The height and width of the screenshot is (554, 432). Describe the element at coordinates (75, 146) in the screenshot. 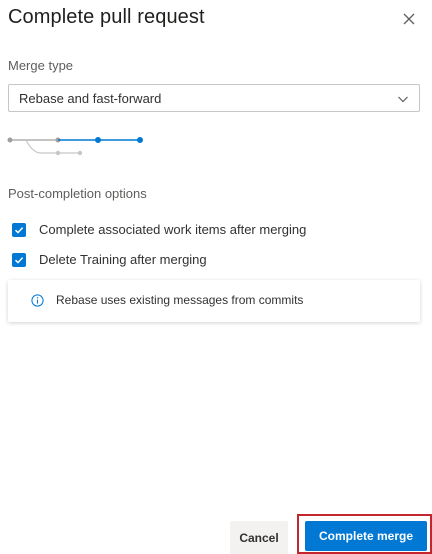

I see `merge-graph-illustration` at that location.